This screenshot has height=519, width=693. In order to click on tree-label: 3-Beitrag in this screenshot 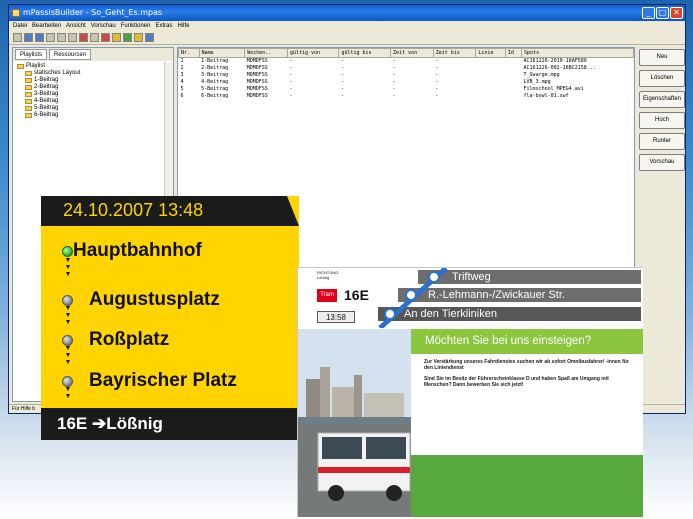, I will do `click(46, 94)`.